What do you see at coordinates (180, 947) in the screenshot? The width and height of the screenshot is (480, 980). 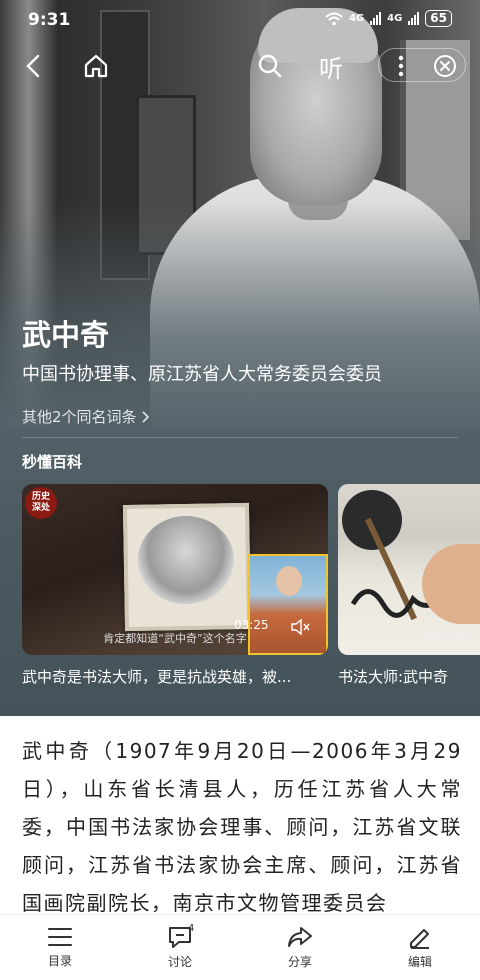 I see `tab-discussion: 4 讨论` at bounding box center [180, 947].